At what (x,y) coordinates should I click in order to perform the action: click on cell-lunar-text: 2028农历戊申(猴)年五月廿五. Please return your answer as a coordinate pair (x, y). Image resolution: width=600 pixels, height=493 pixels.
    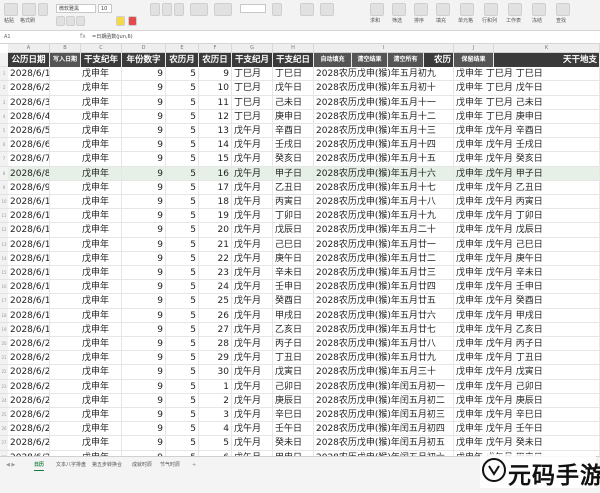
    Looking at the image, I should click on (384, 301).